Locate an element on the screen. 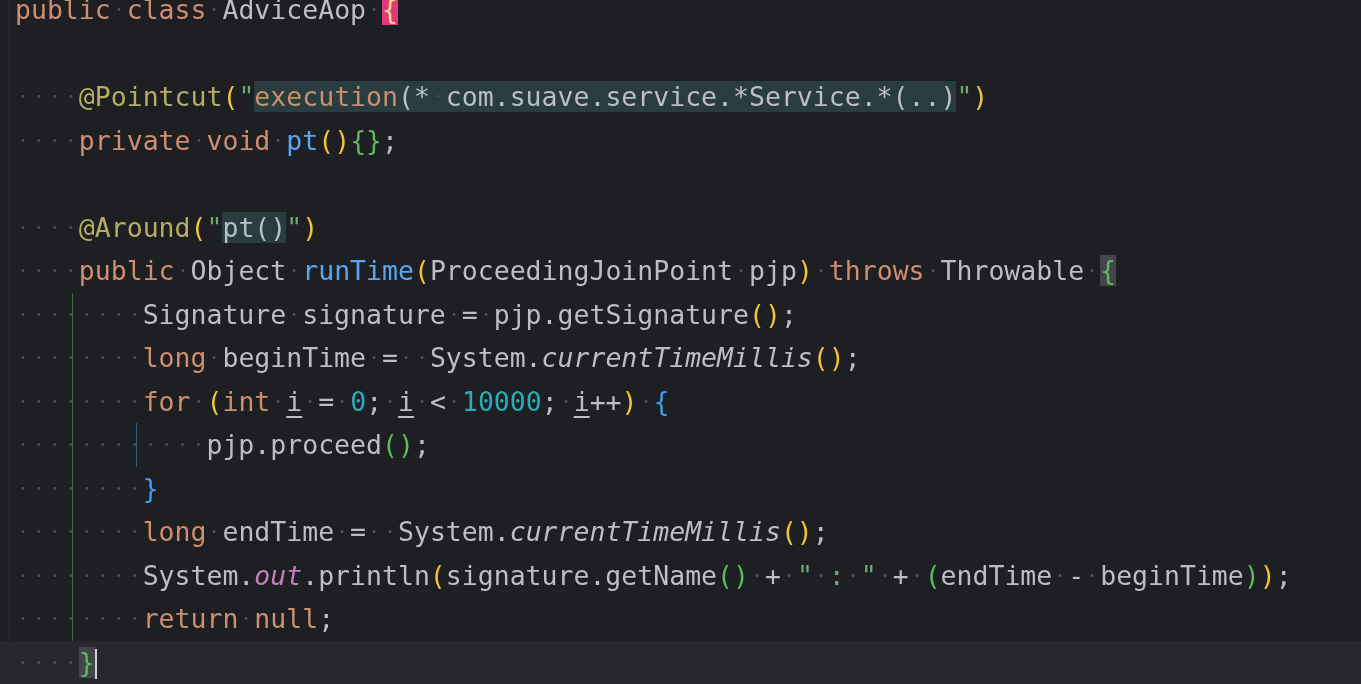  code-line: pjp.proceed(); is located at coordinates (222, 445).